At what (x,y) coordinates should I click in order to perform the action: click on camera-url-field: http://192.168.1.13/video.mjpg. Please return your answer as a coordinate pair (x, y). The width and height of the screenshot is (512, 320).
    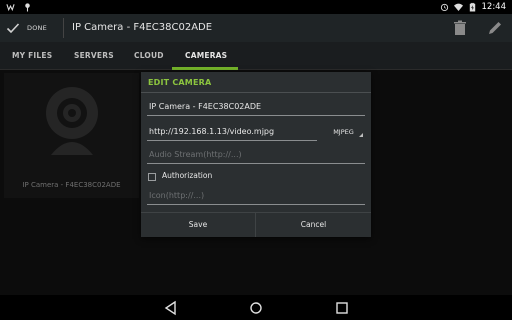
    Looking at the image, I should click on (211, 132).